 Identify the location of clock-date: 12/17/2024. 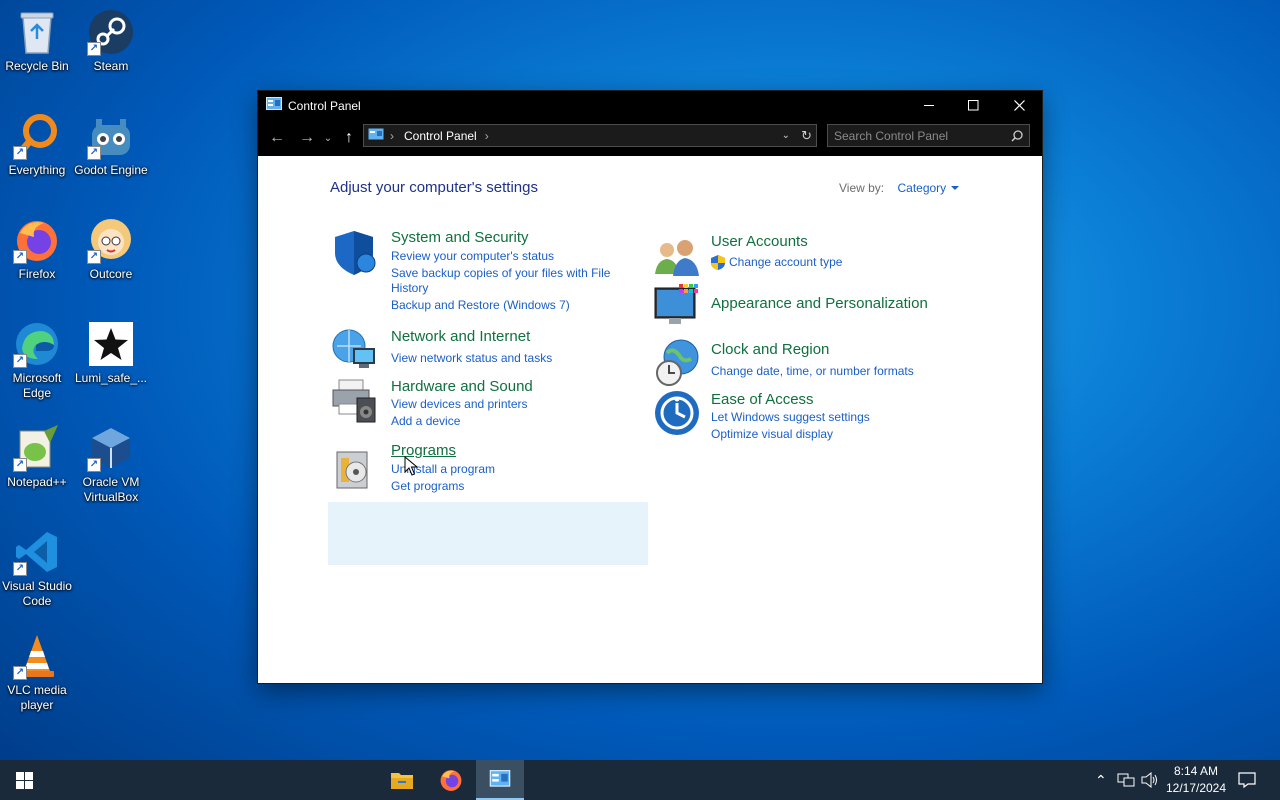
(1196, 788).